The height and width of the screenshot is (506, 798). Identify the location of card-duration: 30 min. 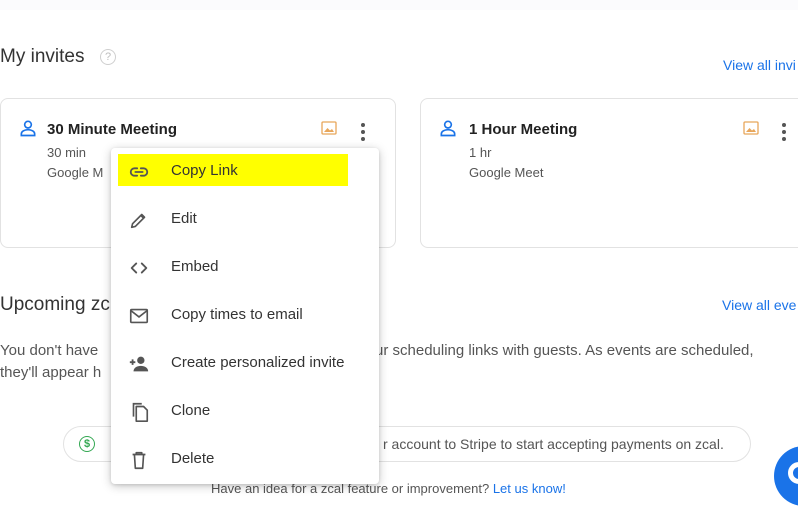
(67, 152).